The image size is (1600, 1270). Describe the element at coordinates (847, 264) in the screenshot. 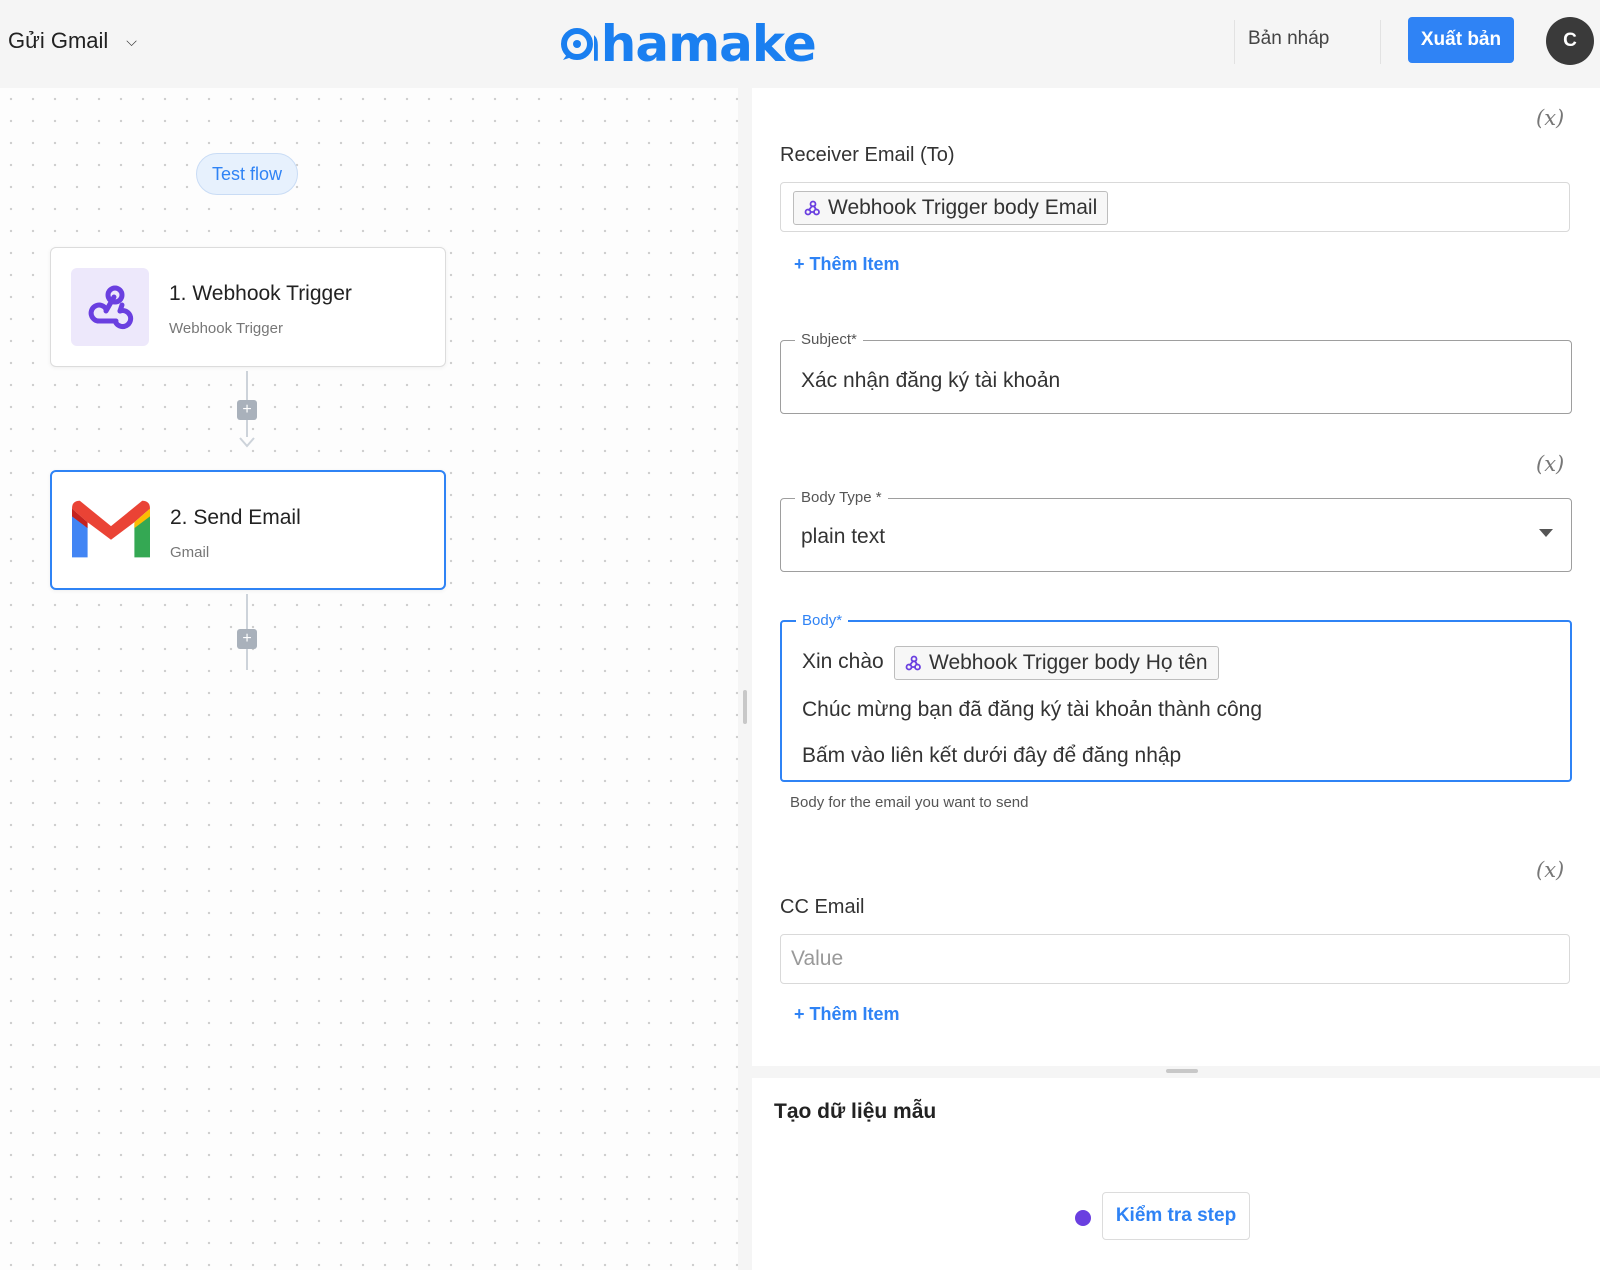

I see `add-receiver-item-button: + Thêm Item` at that location.